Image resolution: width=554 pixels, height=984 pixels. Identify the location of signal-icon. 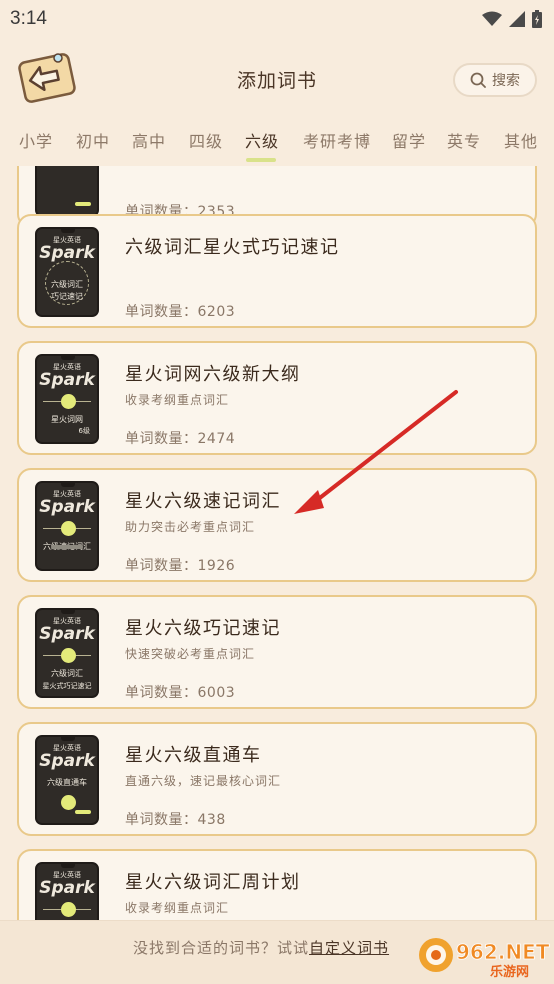
(517, 19).